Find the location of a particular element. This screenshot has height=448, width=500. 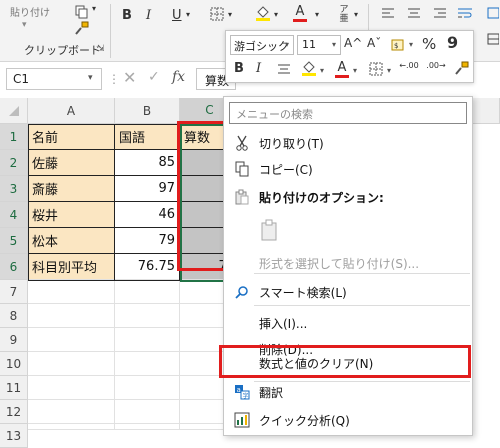

row-header-3: 3 is located at coordinates (14, 189).